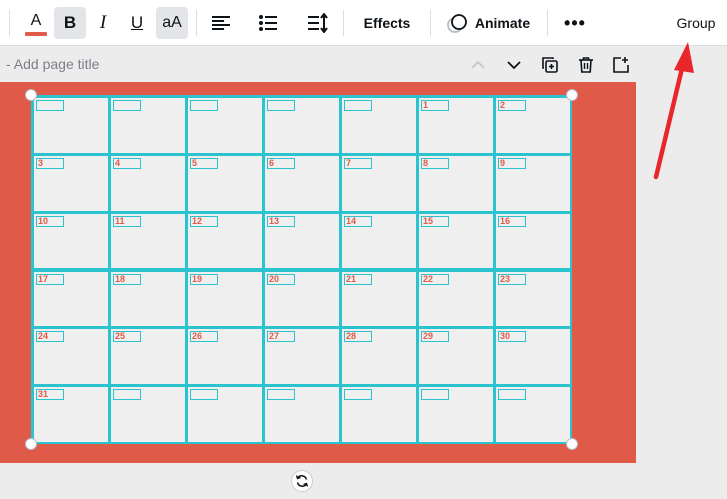 This screenshot has height=499, width=727. I want to click on calendar-day-cell: 18, so click(148, 299).